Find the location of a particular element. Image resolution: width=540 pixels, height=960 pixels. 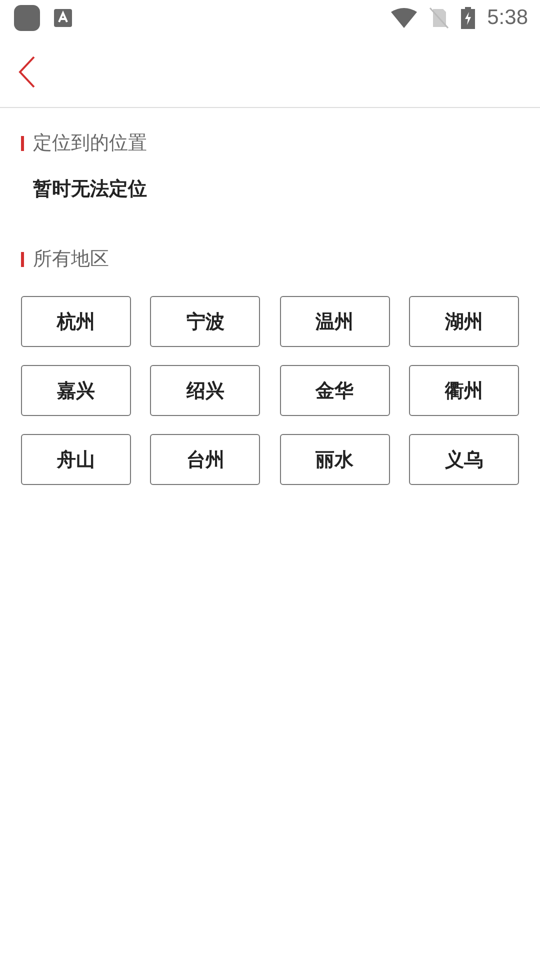

city-button: 温州 is located at coordinates (335, 321).